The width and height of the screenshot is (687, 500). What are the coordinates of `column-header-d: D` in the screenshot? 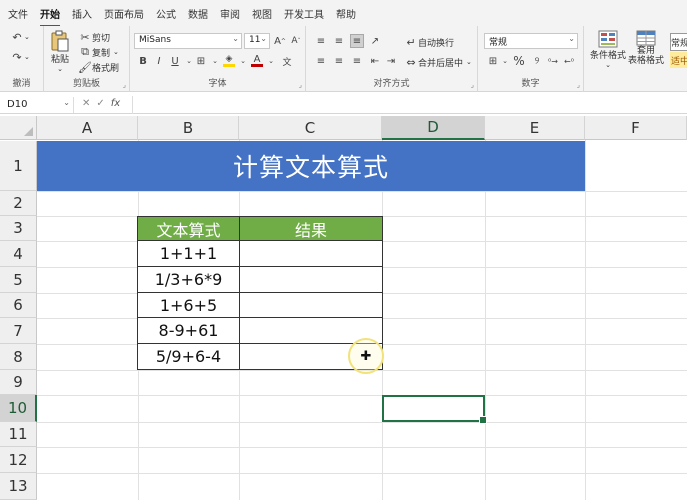 It's located at (433, 128).